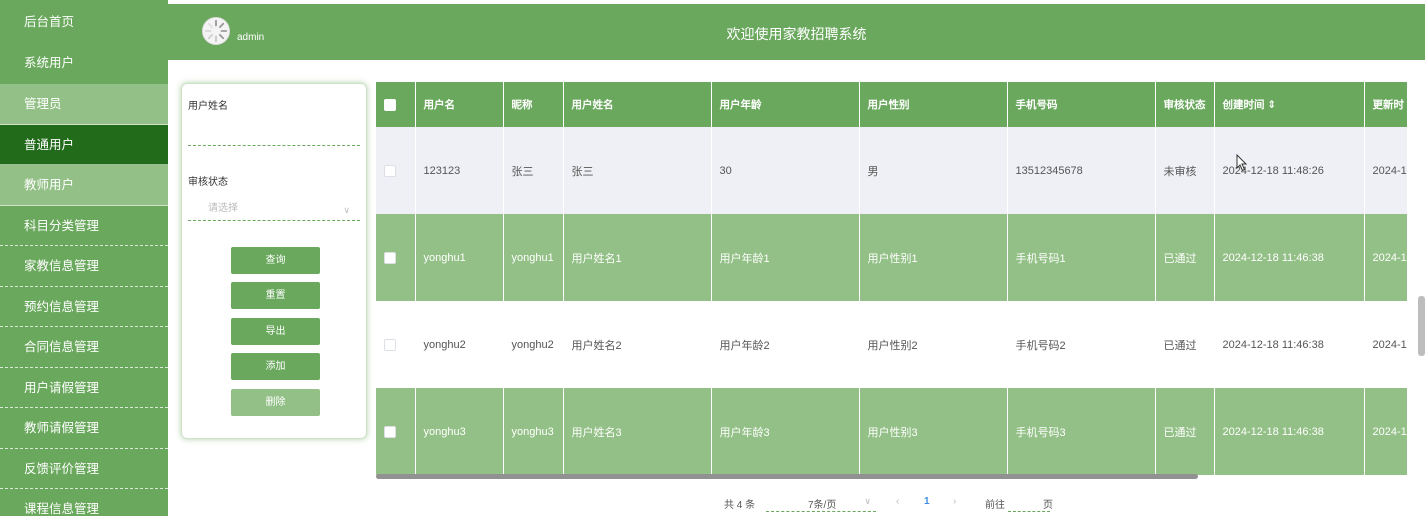 The image size is (1425, 516). I want to click on page-title: 欢迎使用家教招聘系统, so click(796, 34).